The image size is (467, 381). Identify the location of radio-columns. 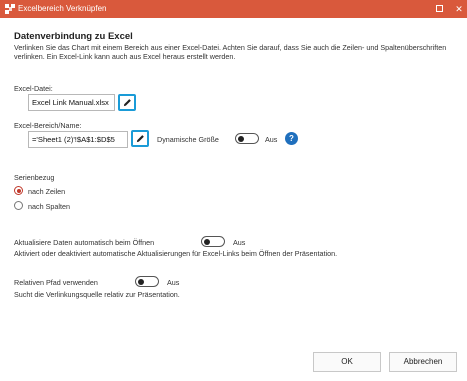
(18, 205).